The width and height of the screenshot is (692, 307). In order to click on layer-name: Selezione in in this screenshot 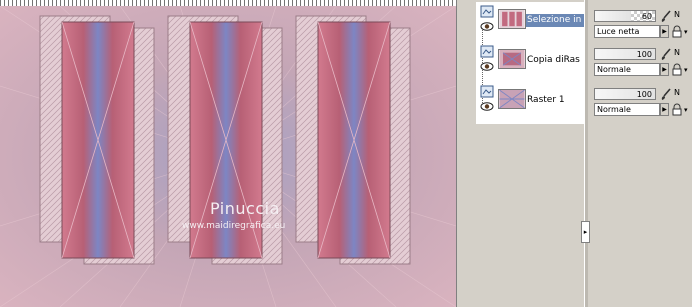, I will do `click(555, 20)`.